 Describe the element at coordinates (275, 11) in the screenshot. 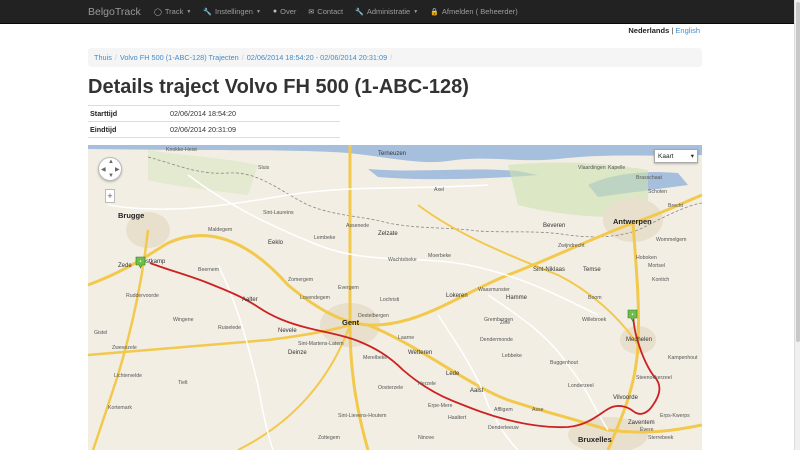

I see `info-icon: ●` at that location.